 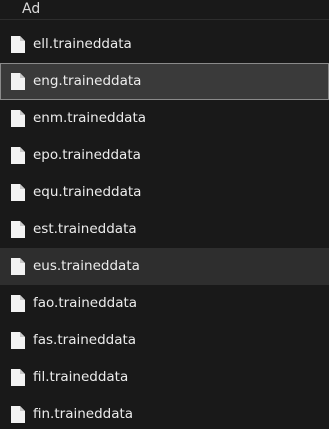 I want to click on file-row: fil.traineddata, so click(x=164, y=377).